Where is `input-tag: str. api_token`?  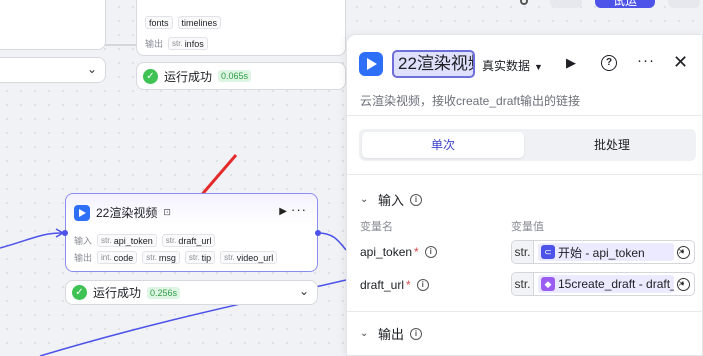 input-tag: str. api_token is located at coordinates (127, 240).